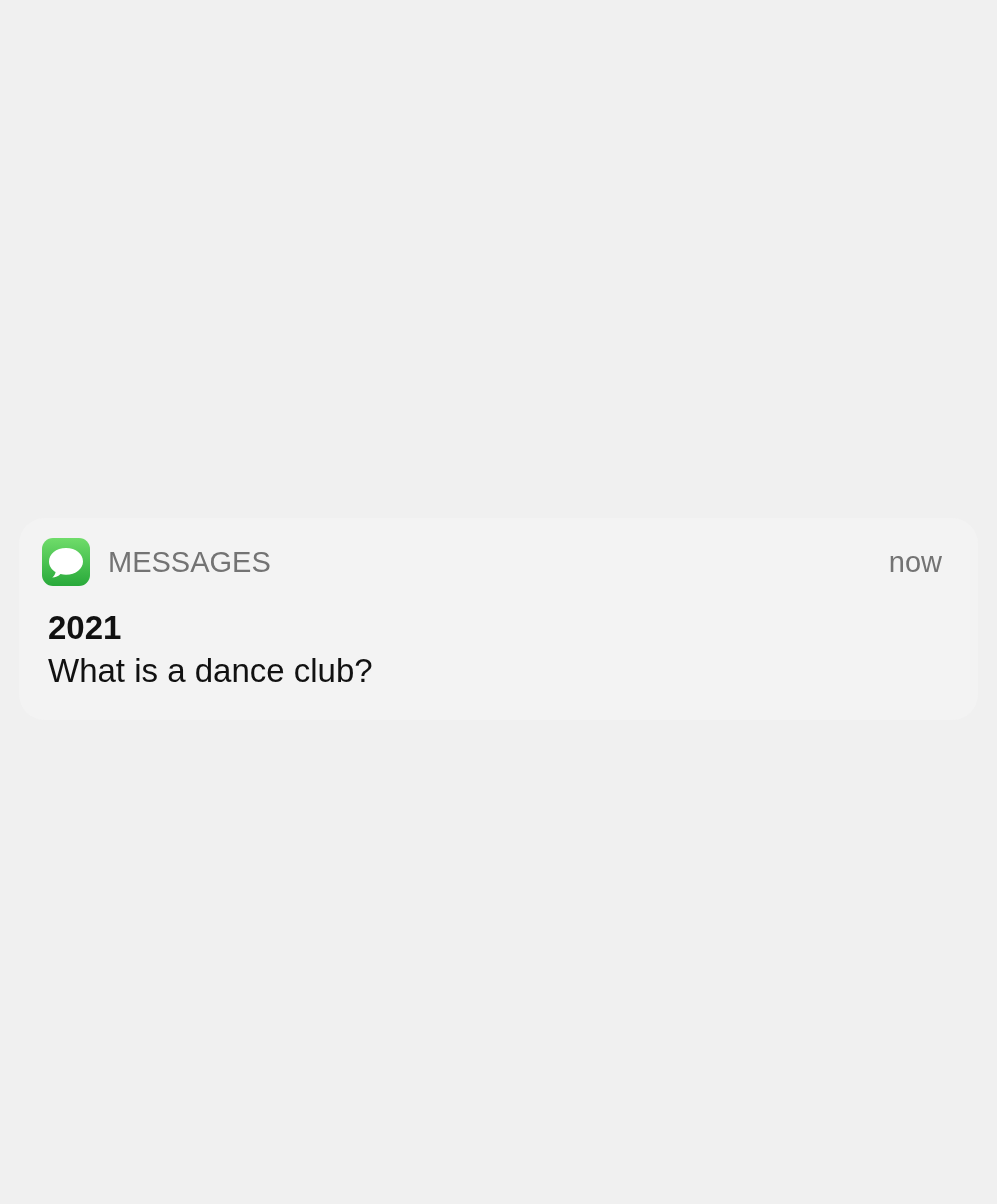 The image size is (997, 1204). I want to click on notification-title: 2021, so click(85, 628).